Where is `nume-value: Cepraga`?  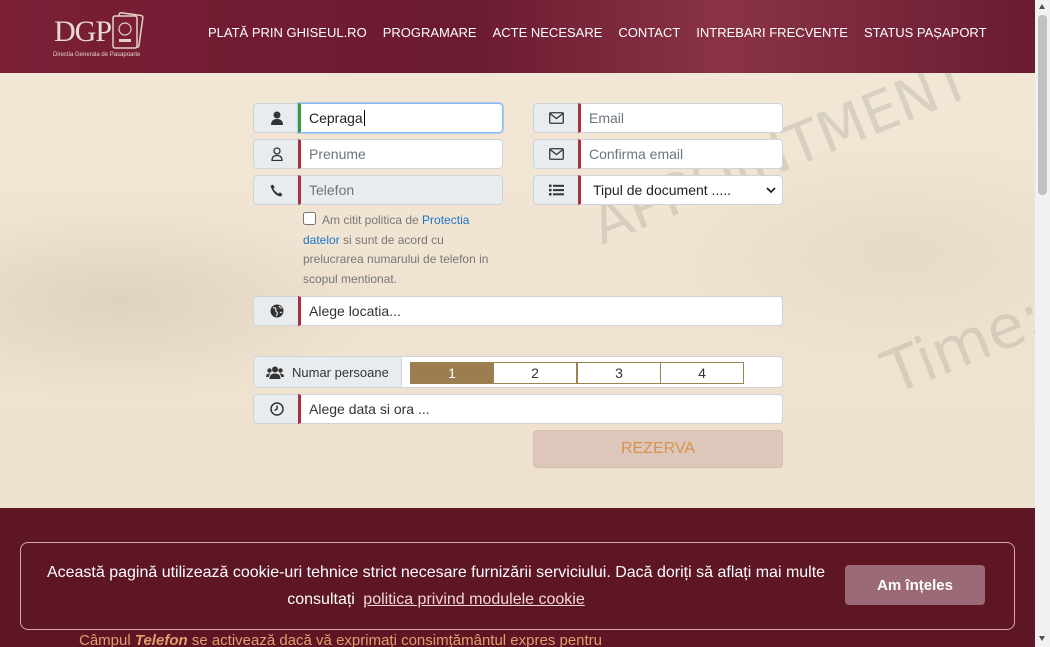 nume-value: Cepraga is located at coordinates (336, 118).